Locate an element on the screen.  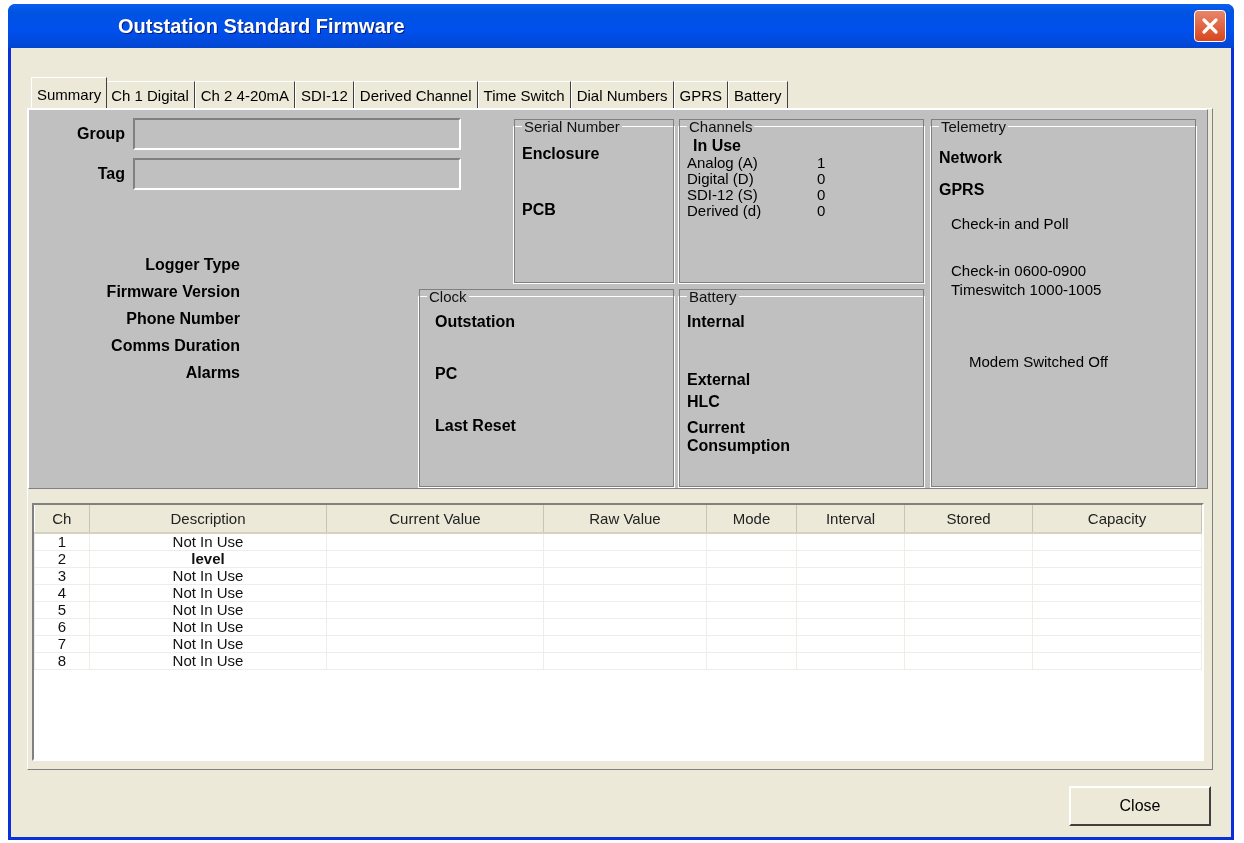
column-header: Mode is located at coordinates (751, 519).